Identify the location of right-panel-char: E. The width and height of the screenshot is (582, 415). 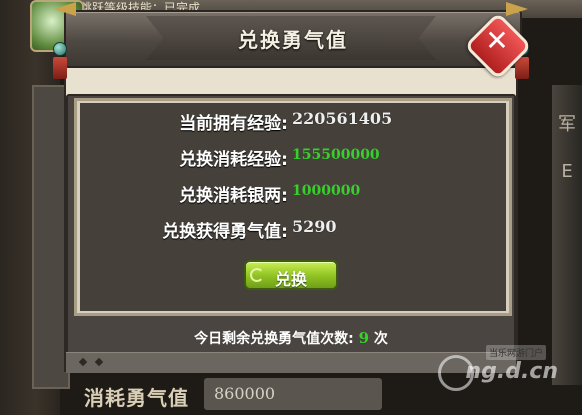
(567, 171).